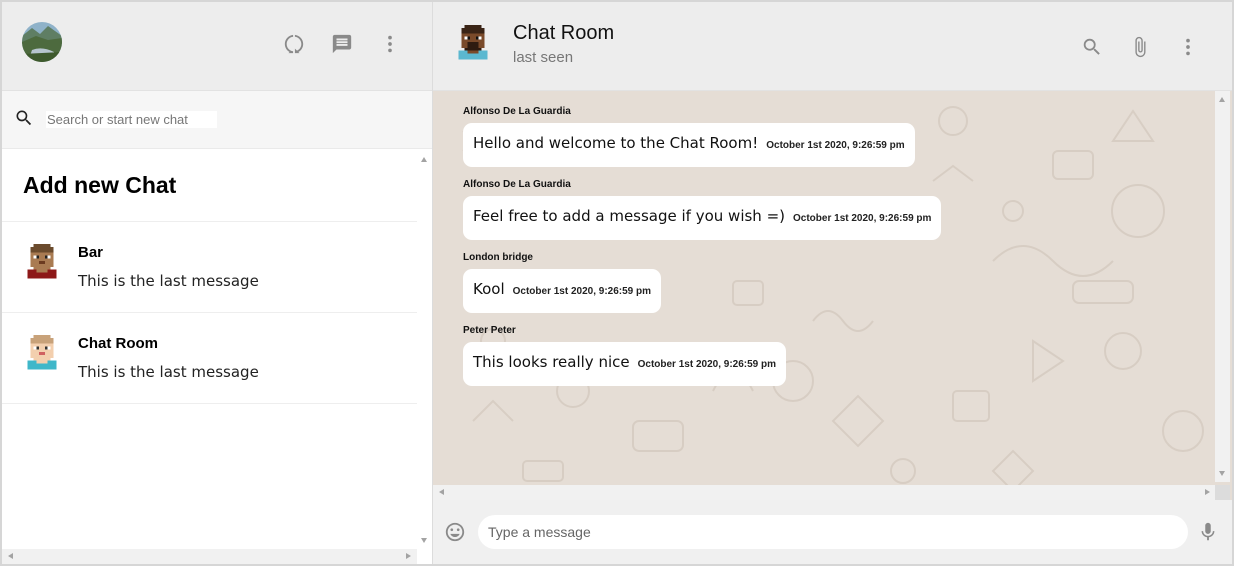  I want to click on user-avatar, so click(42, 42).